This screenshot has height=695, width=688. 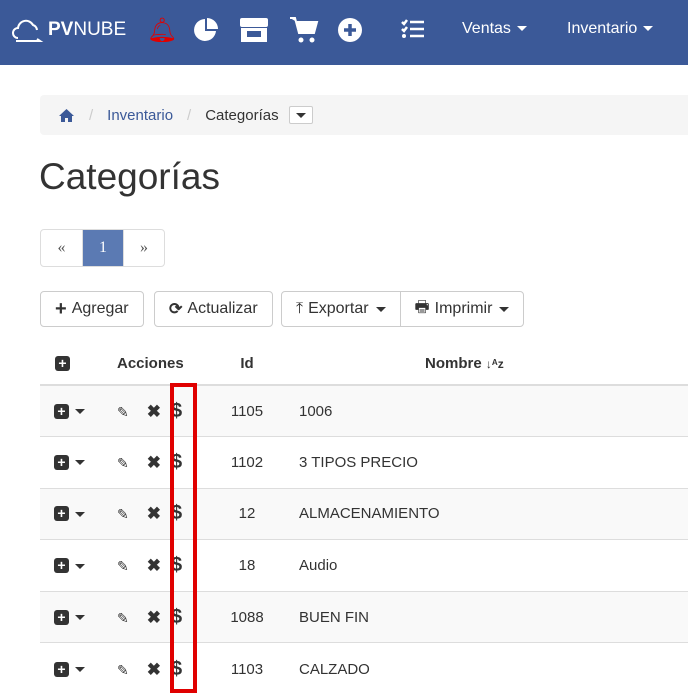 What do you see at coordinates (493, 410) in the screenshot?
I see `cell-name: 1006` at bounding box center [493, 410].